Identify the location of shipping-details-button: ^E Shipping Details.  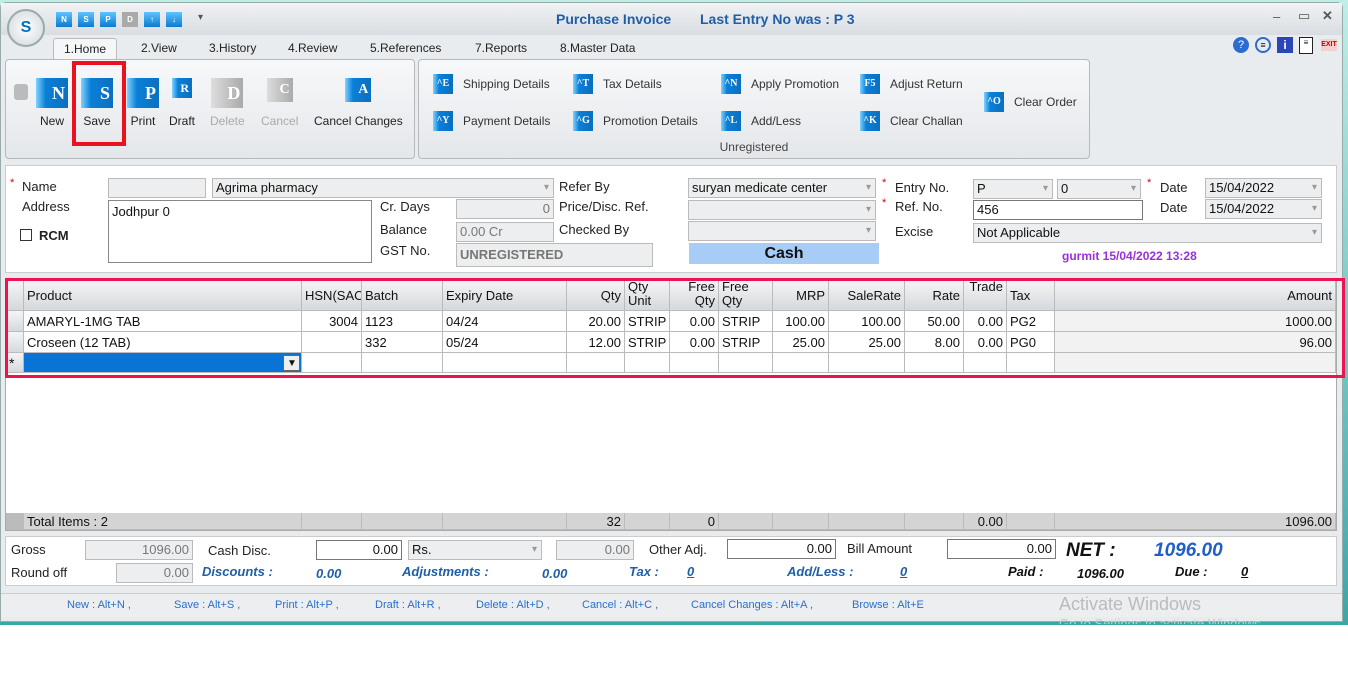
(491, 84).